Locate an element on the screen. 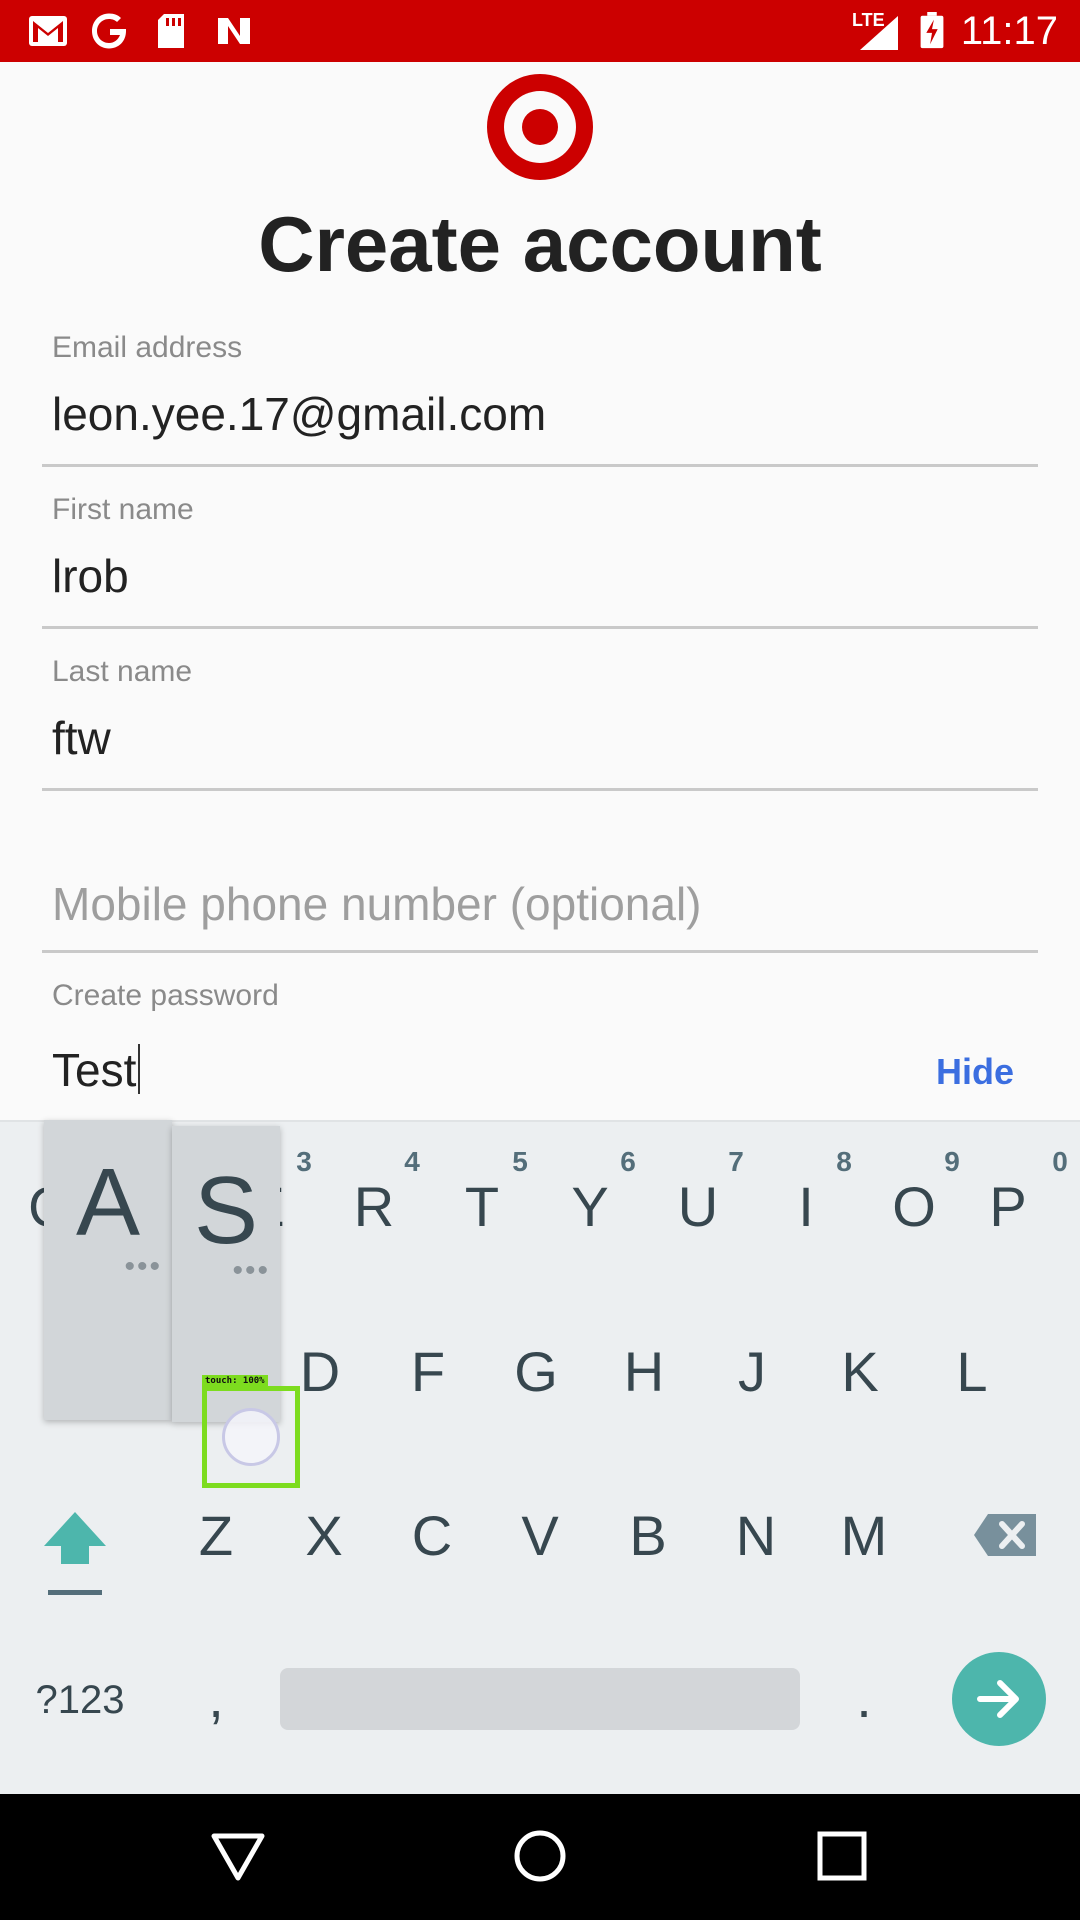 This screenshot has height=1920, width=1080. space-bar is located at coordinates (540, 1699).